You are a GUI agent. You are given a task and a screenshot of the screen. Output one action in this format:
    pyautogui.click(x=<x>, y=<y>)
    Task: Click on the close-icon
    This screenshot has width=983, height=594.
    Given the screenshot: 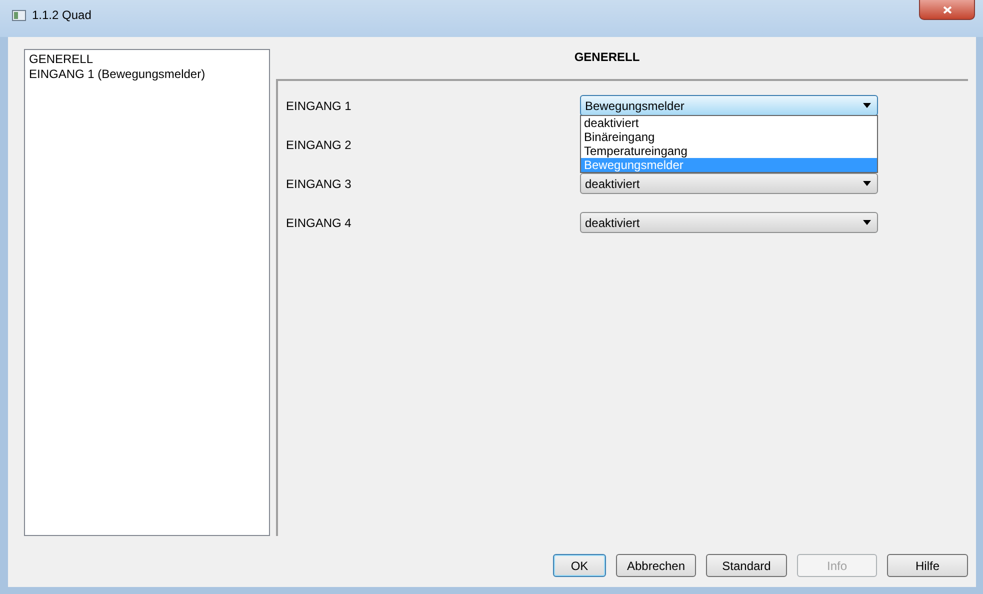 What is the action you would take?
    pyautogui.click(x=947, y=10)
    